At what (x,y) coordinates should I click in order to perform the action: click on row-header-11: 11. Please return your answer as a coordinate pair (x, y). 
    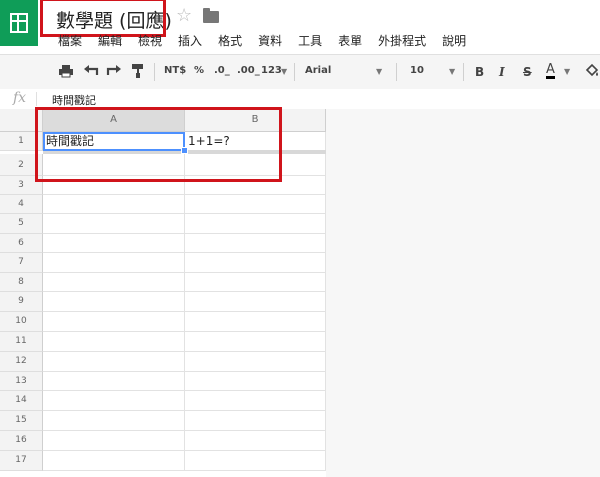
    Looking at the image, I should click on (21, 342).